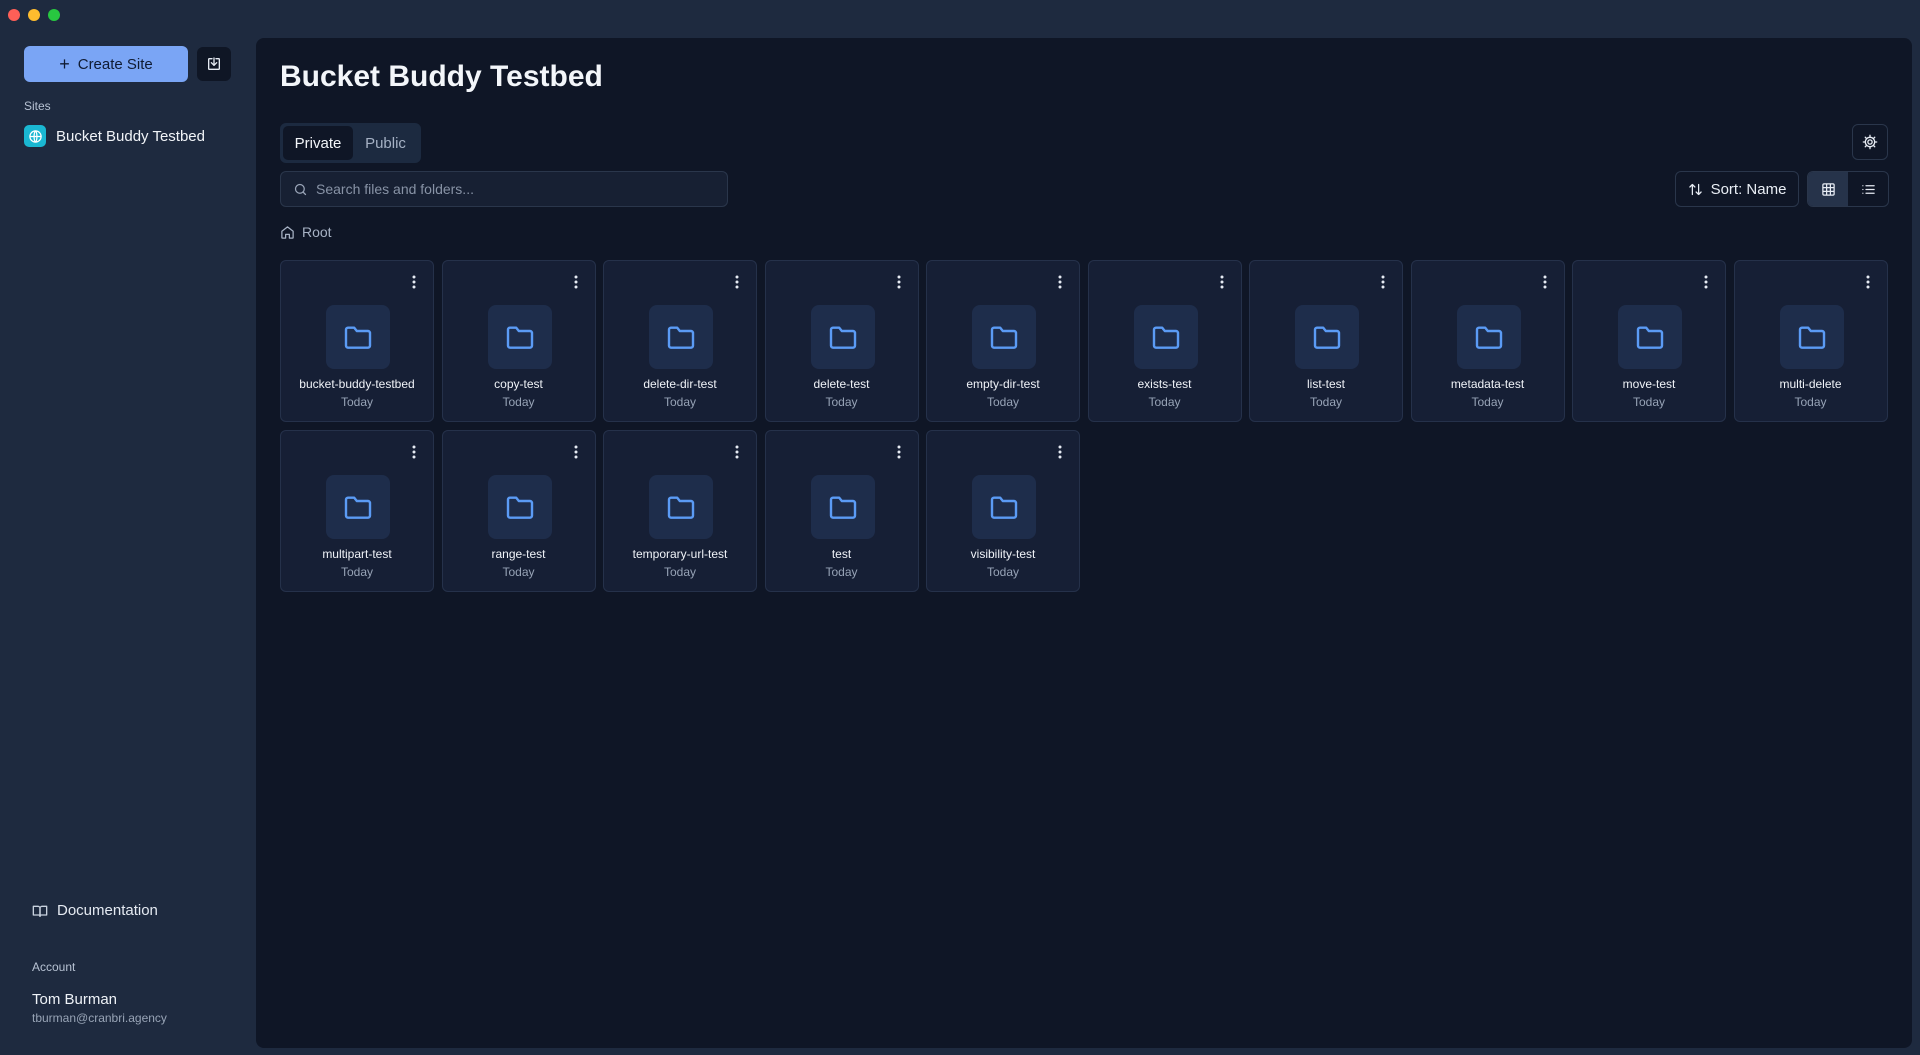 This screenshot has width=1920, height=1055. I want to click on window-titlebar, so click(960, 15).